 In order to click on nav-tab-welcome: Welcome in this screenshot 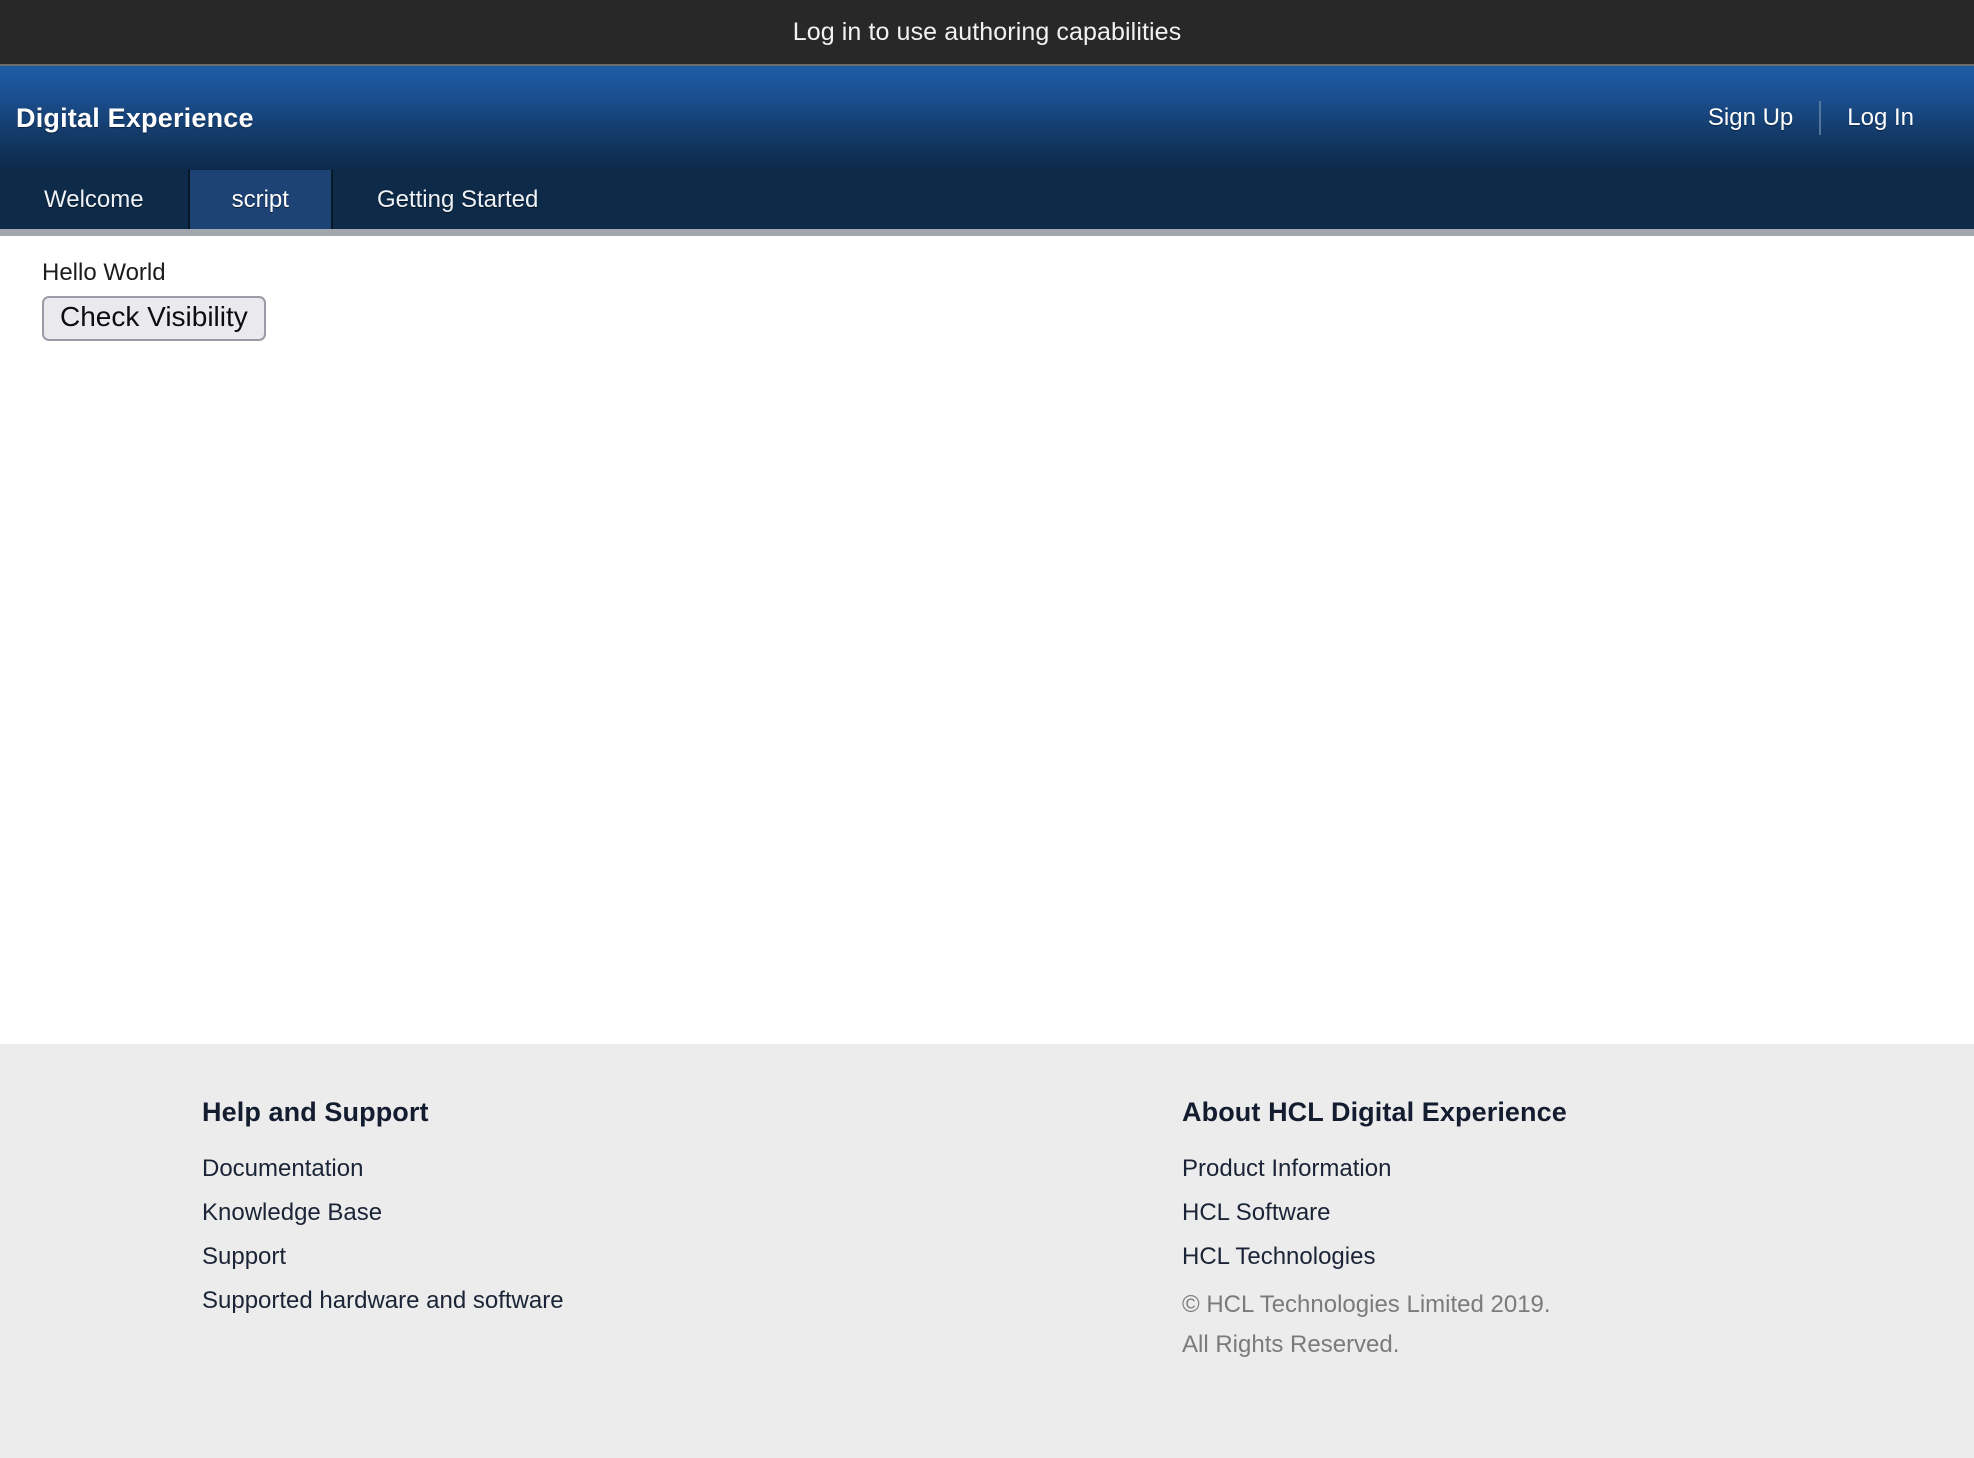, I will do `click(94, 199)`.